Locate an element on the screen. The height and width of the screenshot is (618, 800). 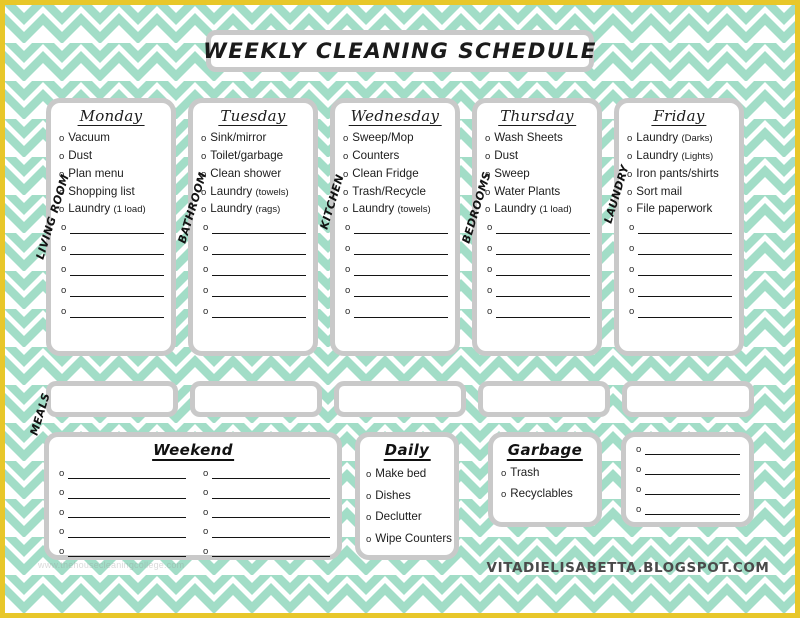
task-item: o Vacuum is located at coordinates (113, 138).